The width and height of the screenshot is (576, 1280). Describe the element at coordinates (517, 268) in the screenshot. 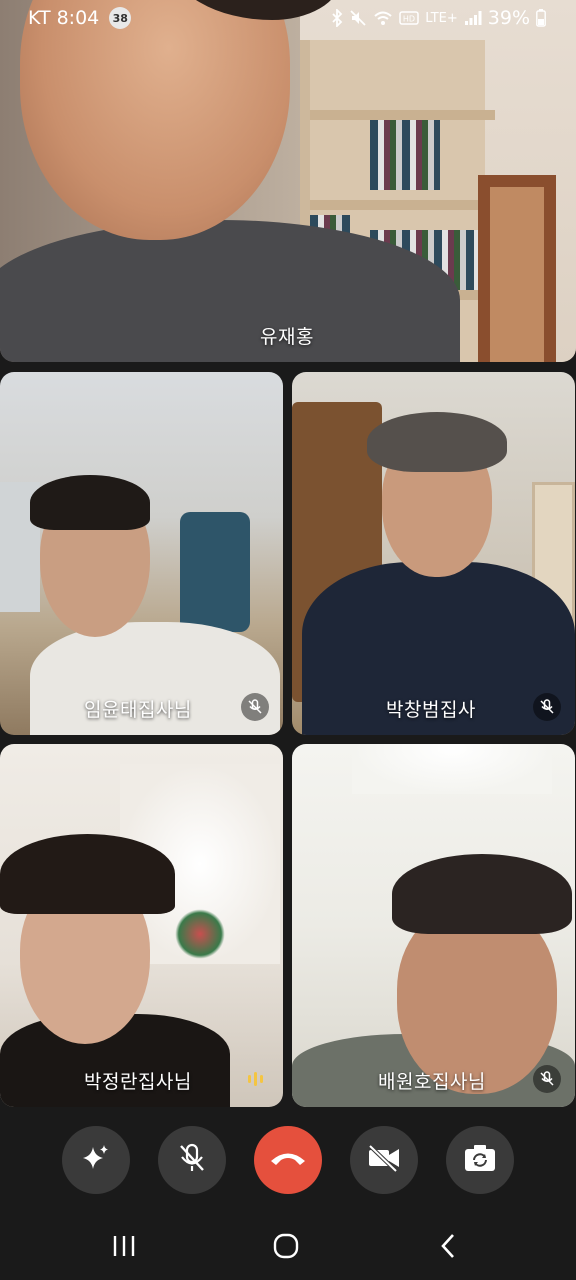

I see `door` at that location.